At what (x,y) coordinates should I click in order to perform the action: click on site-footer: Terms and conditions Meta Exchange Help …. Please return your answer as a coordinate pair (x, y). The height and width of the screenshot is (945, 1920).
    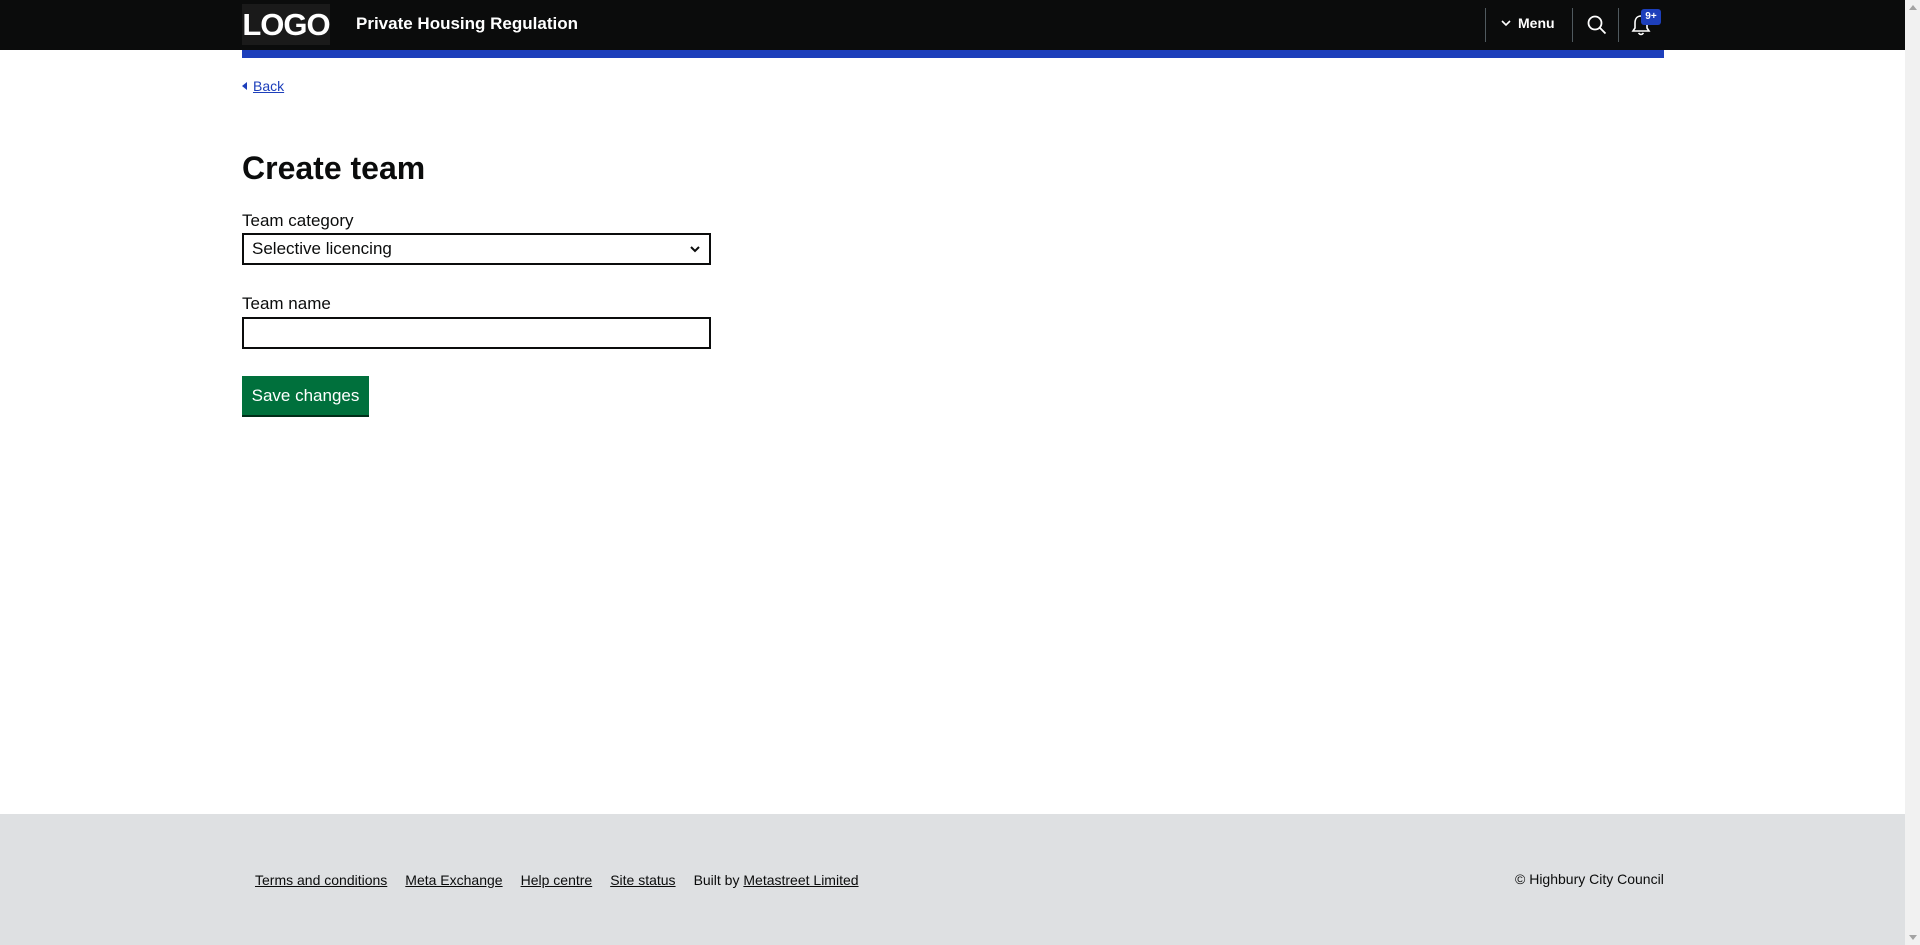
    Looking at the image, I should click on (952, 879).